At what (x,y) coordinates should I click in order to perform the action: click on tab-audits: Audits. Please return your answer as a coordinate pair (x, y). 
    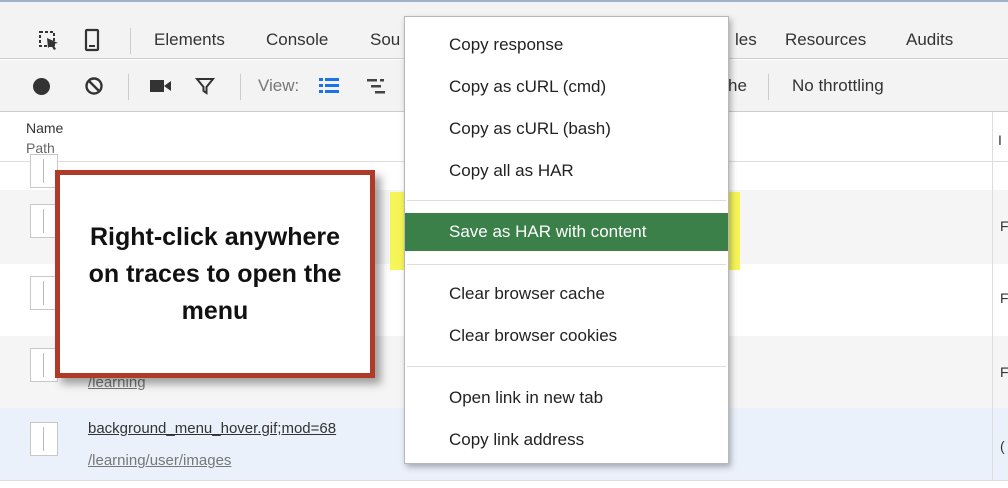
    Looking at the image, I should click on (929, 40).